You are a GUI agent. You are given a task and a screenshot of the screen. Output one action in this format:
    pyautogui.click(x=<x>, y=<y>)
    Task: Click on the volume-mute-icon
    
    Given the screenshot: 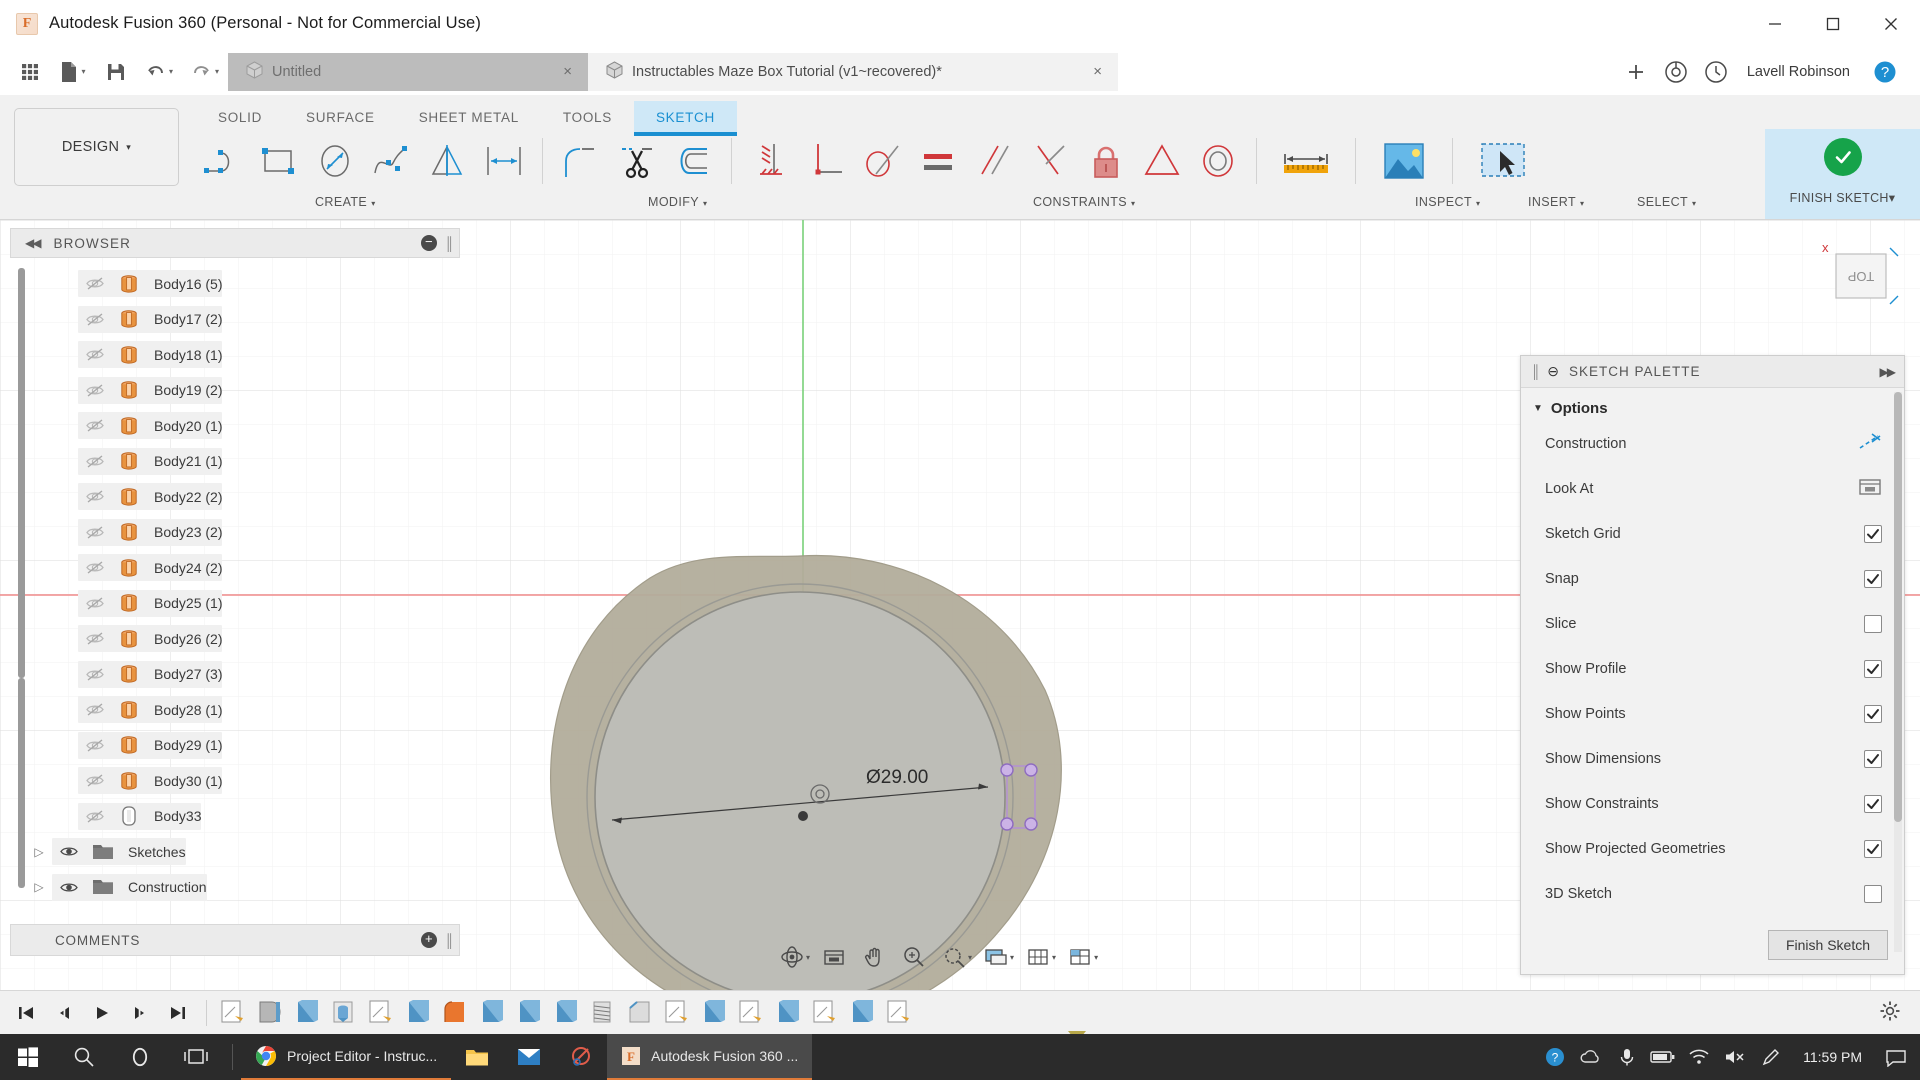 What is the action you would take?
    pyautogui.click(x=1735, y=1057)
    